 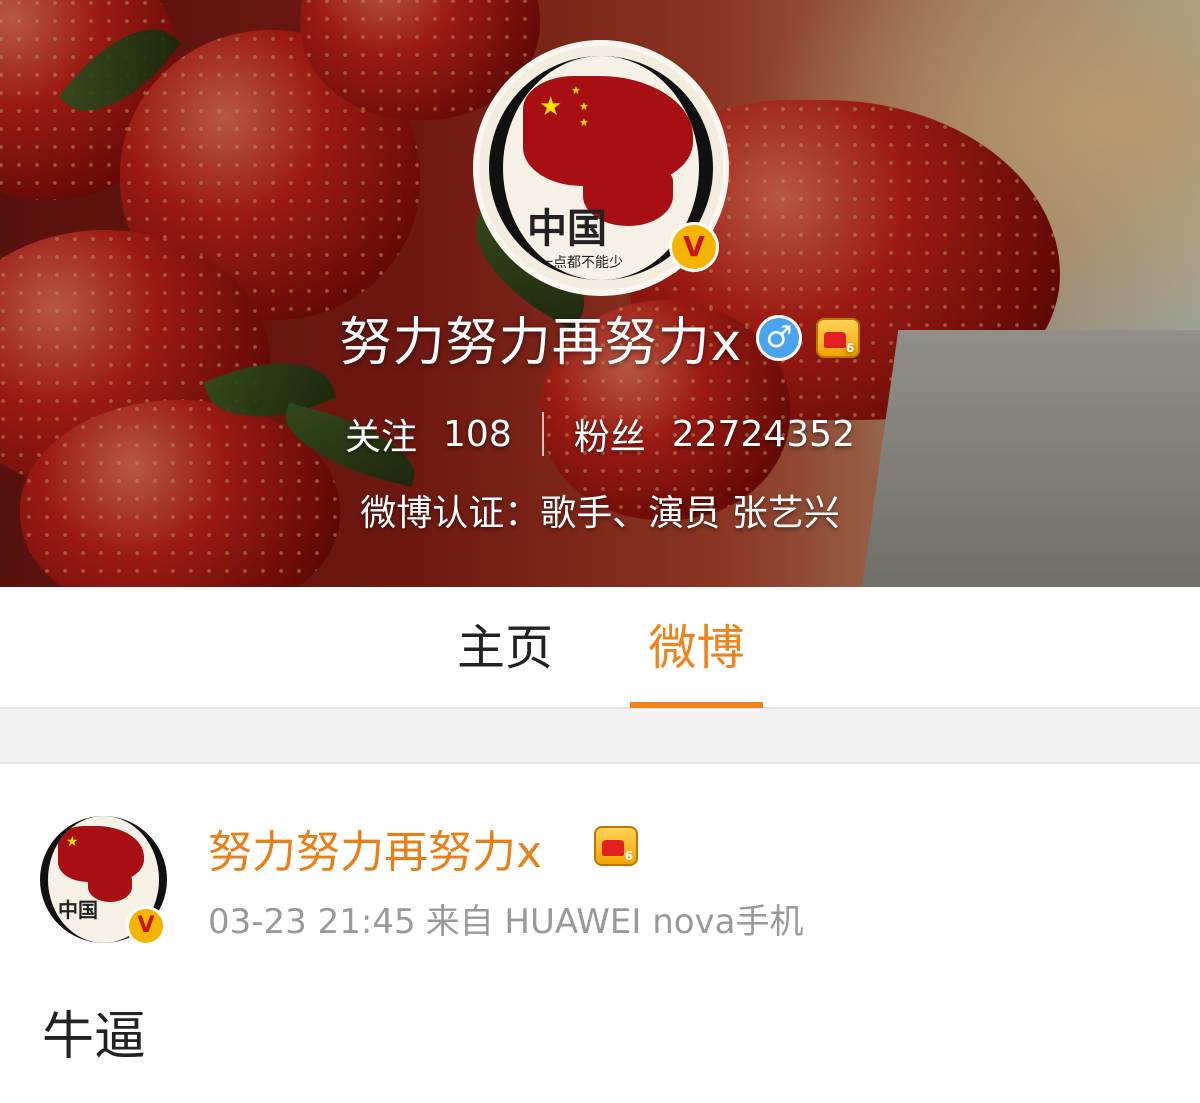 What do you see at coordinates (312, 922) in the screenshot?
I see `post-time: 03-23 21:45` at bounding box center [312, 922].